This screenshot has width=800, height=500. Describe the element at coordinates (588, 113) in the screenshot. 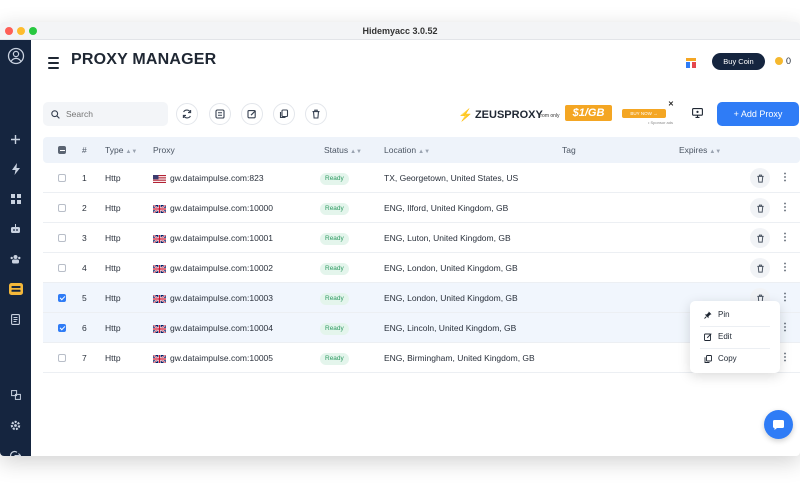

I see `ad-price: $1/GB` at that location.